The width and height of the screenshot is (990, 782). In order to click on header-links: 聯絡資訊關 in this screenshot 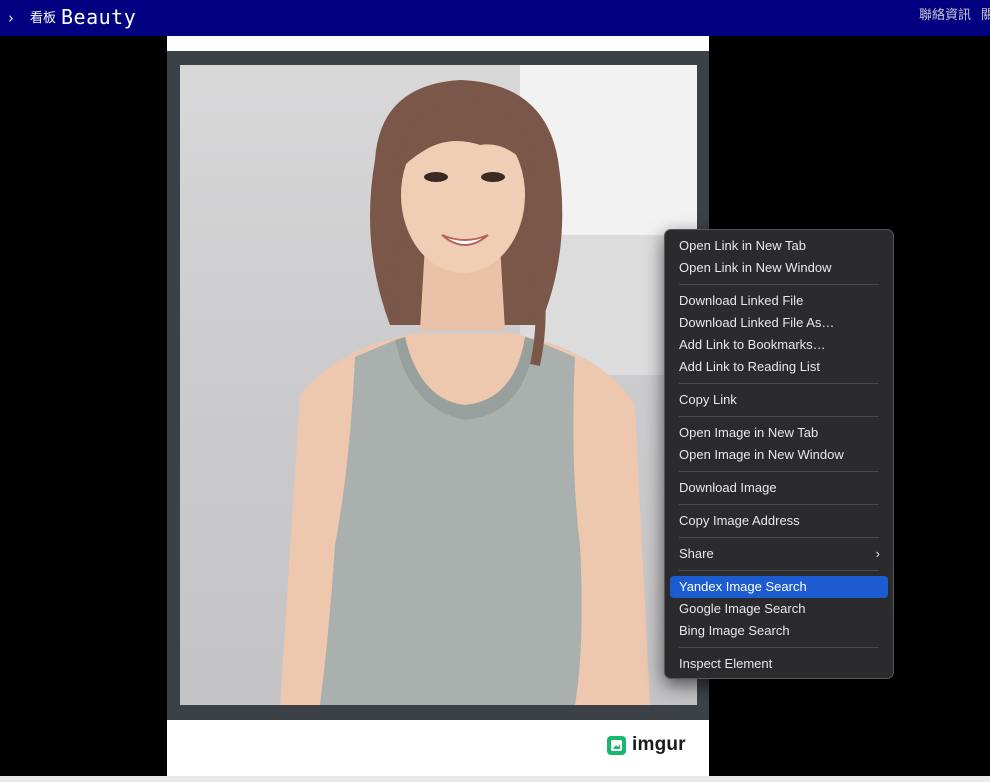, I will do `click(954, 16)`.